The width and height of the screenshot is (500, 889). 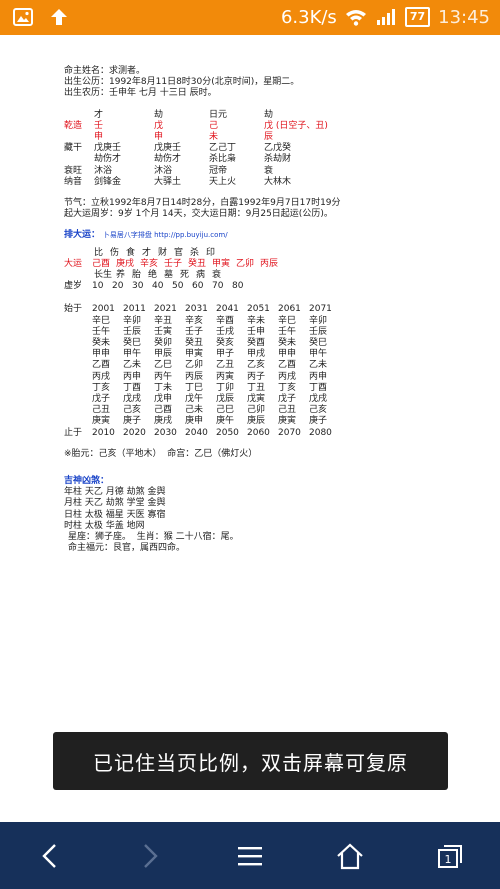 I want to click on forward-button, so click(x=150, y=856).